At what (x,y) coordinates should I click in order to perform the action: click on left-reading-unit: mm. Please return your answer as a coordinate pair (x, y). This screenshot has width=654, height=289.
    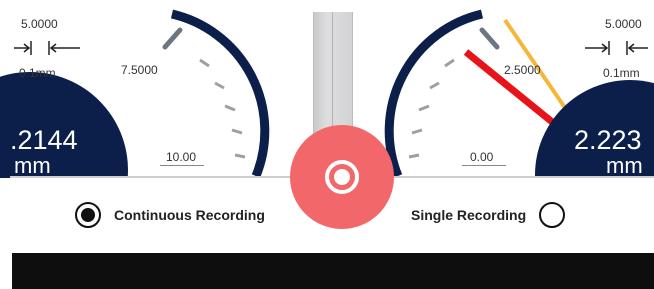
    Looking at the image, I should click on (32, 165).